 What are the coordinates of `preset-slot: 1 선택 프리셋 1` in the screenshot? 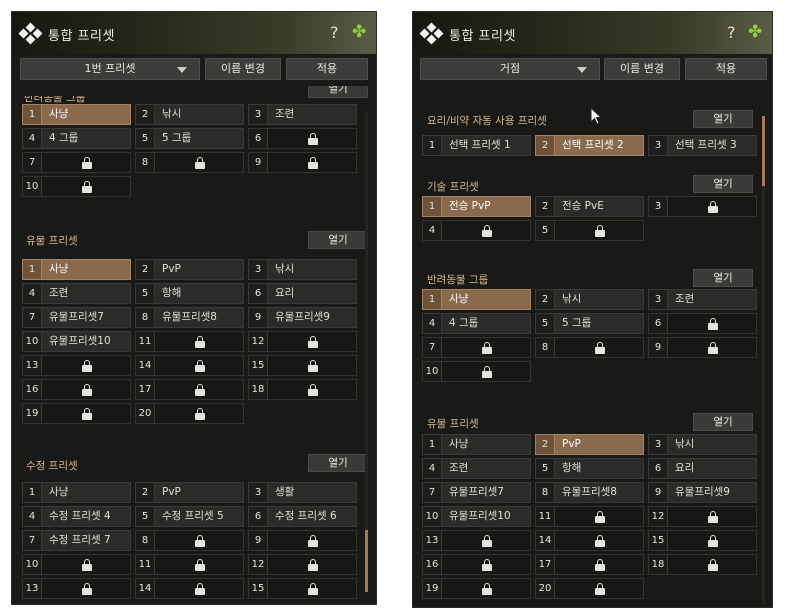 It's located at (476, 145).